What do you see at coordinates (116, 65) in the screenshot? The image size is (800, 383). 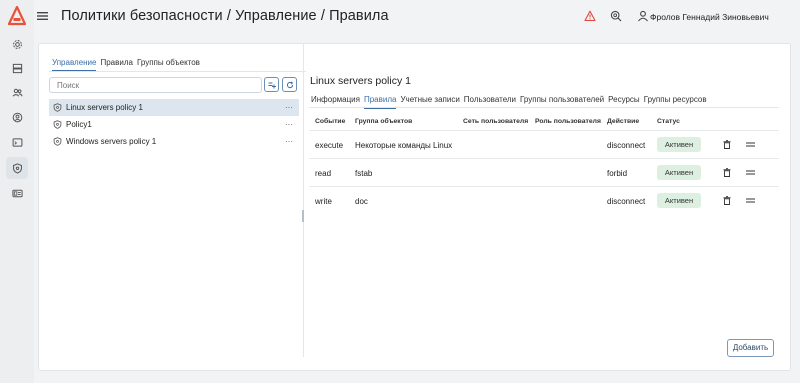 I see `tab-rules: Правила` at bounding box center [116, 65].